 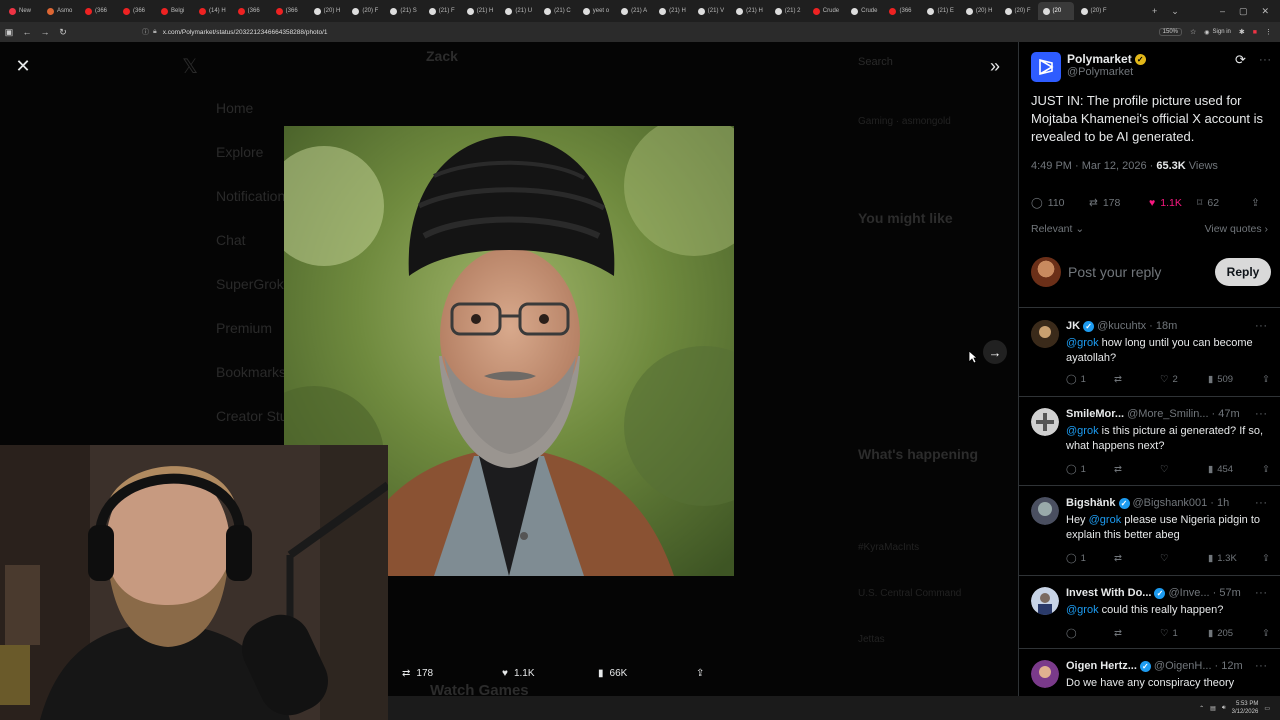 I want to click on sidebar-toggle-icon: ▣, so click(x=9, y=32).